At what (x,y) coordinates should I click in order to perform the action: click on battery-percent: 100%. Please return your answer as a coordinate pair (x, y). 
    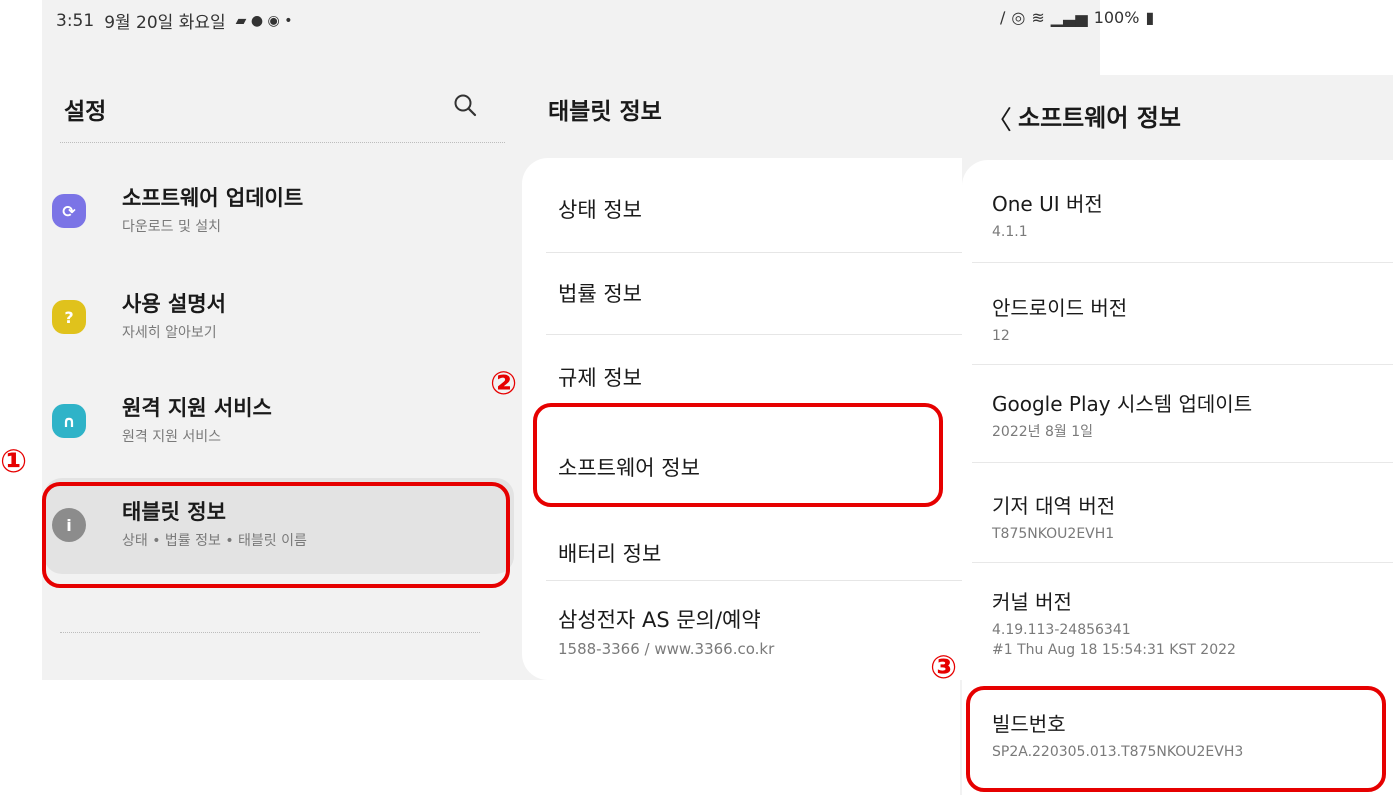
    Looking at the image, I should click on (1116, 17).